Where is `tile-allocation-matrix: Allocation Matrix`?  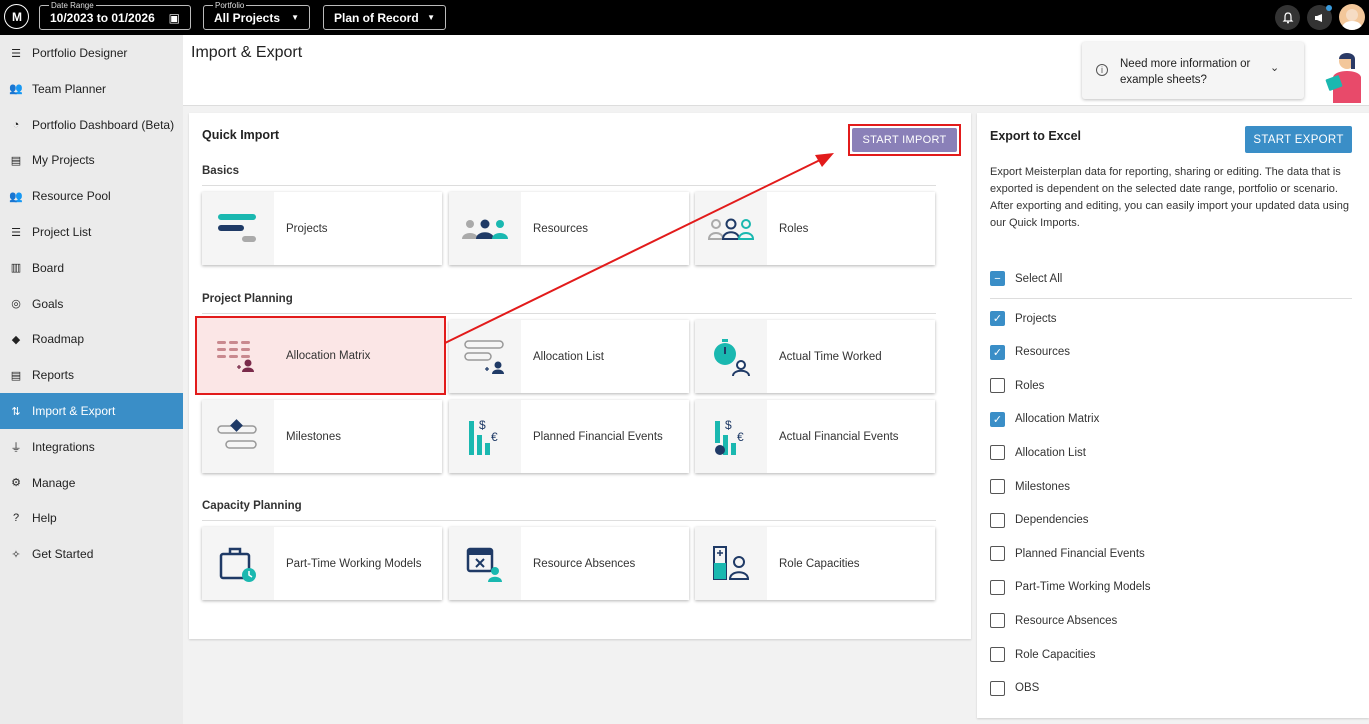 tile-allocation-matrix: Allocation Matrix is located at coordinates (320, 355).